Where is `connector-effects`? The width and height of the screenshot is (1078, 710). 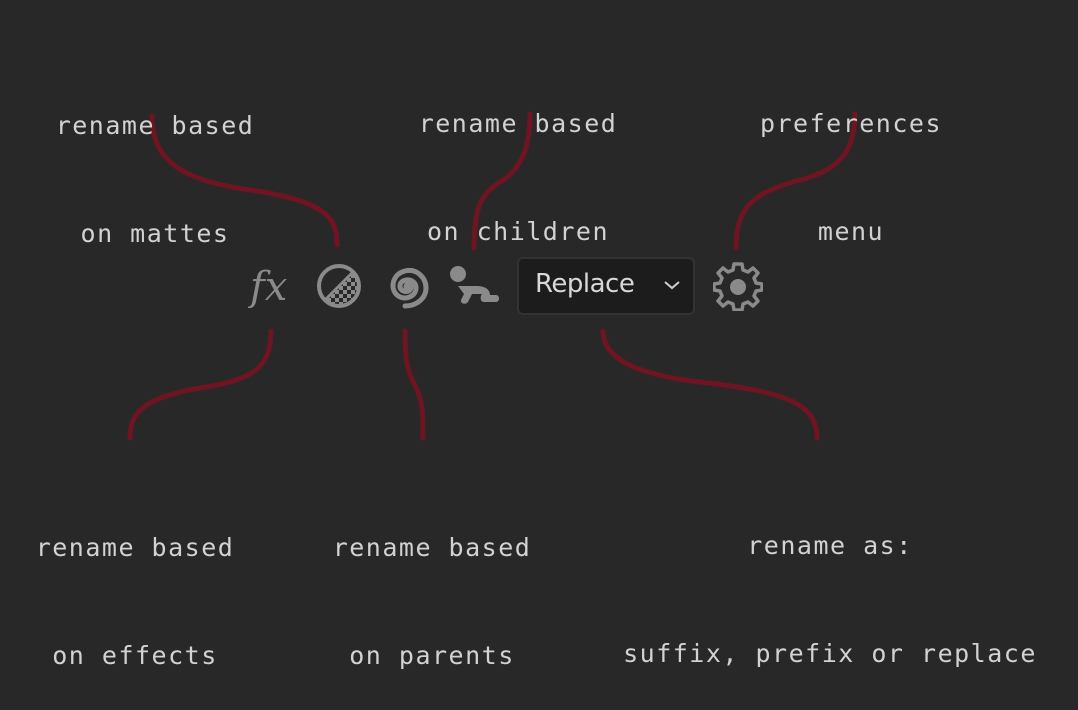
connector-effects is located at coordinates (200, 384).